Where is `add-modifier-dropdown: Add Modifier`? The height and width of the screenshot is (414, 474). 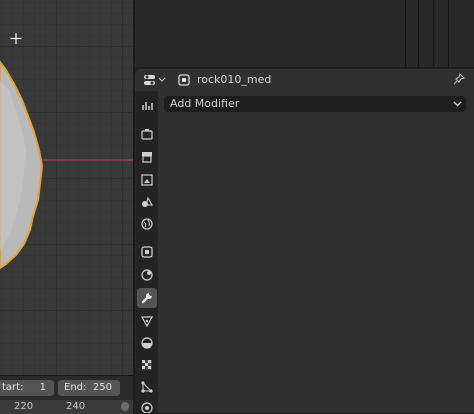 add-modifier-dropdown: Add Modifier is located at coordinates (315, 104).